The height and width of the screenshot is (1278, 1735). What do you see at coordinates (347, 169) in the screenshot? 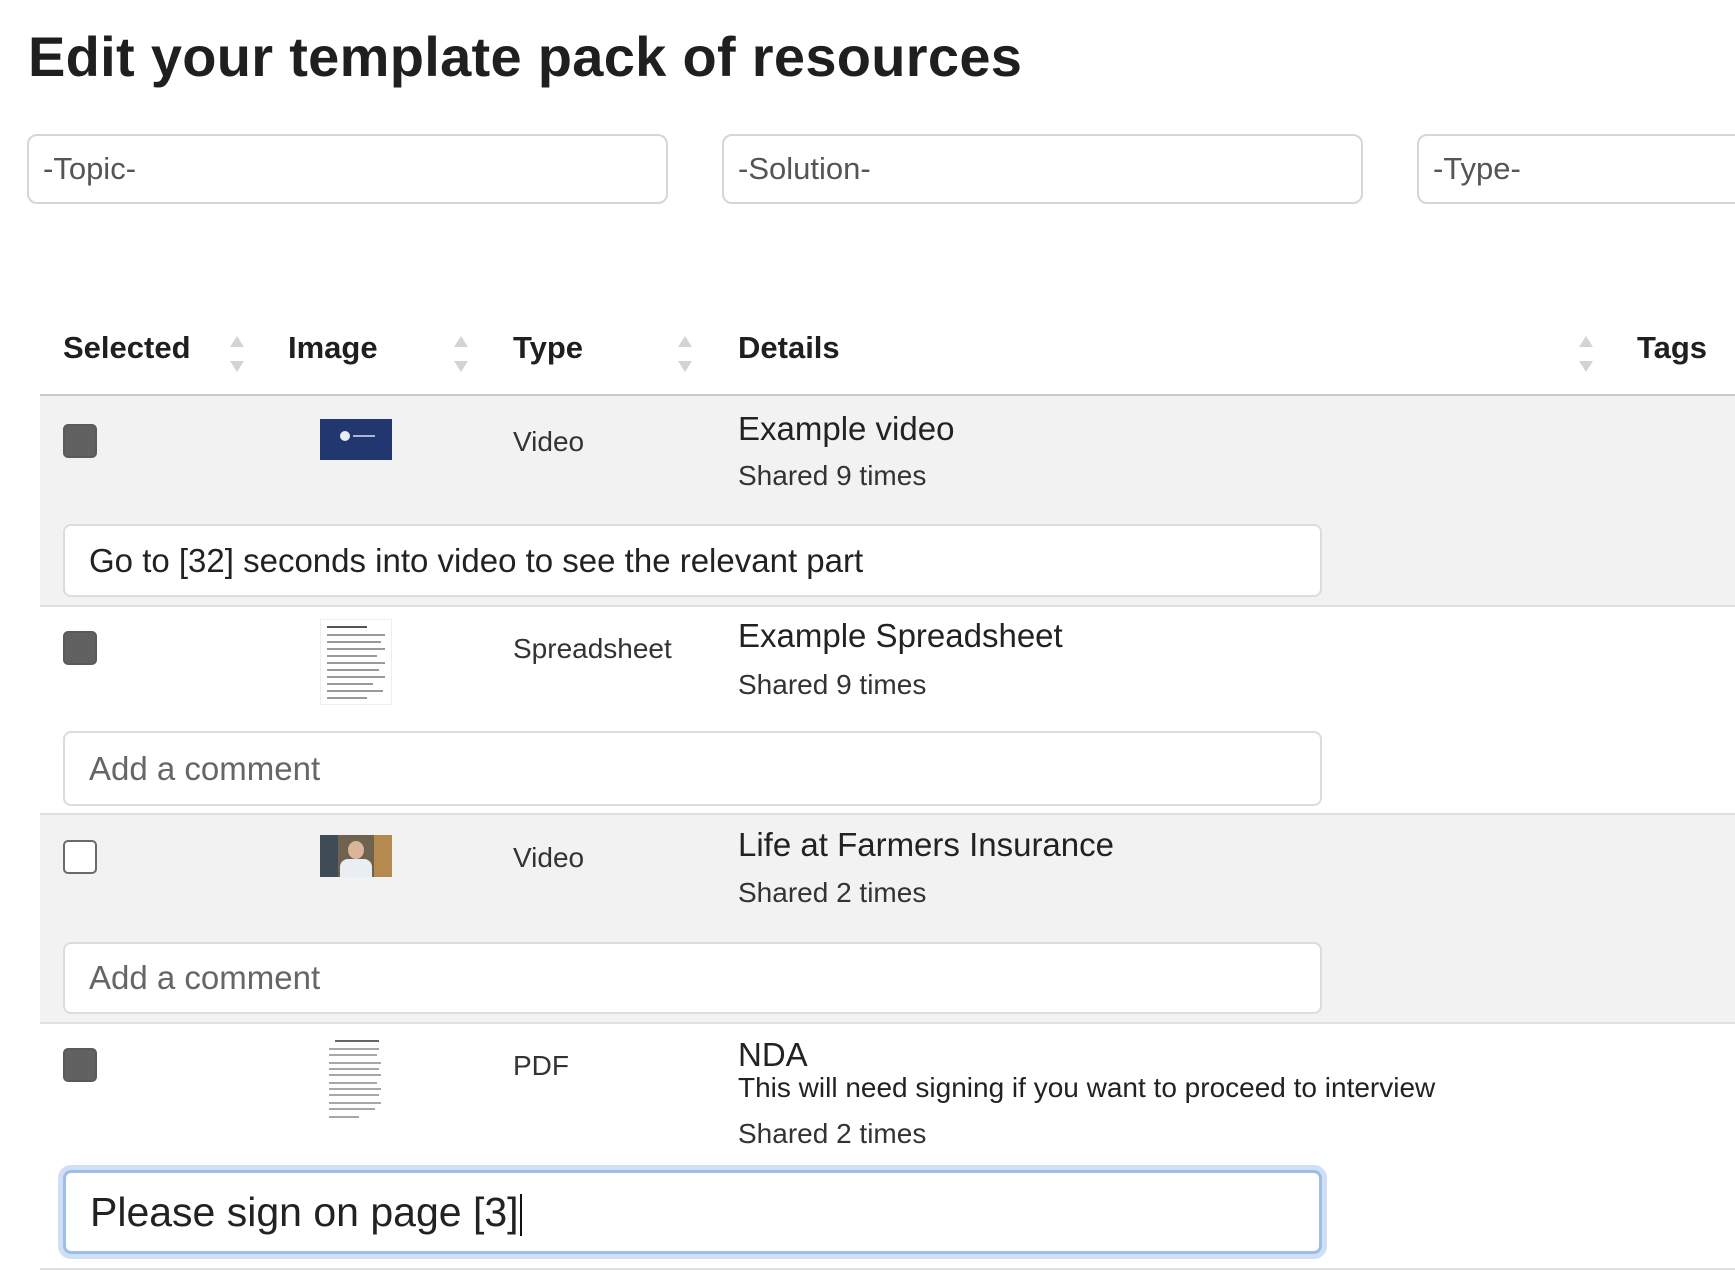
I see `topic-filter: -Topic-` at bounding box center [347, 169].